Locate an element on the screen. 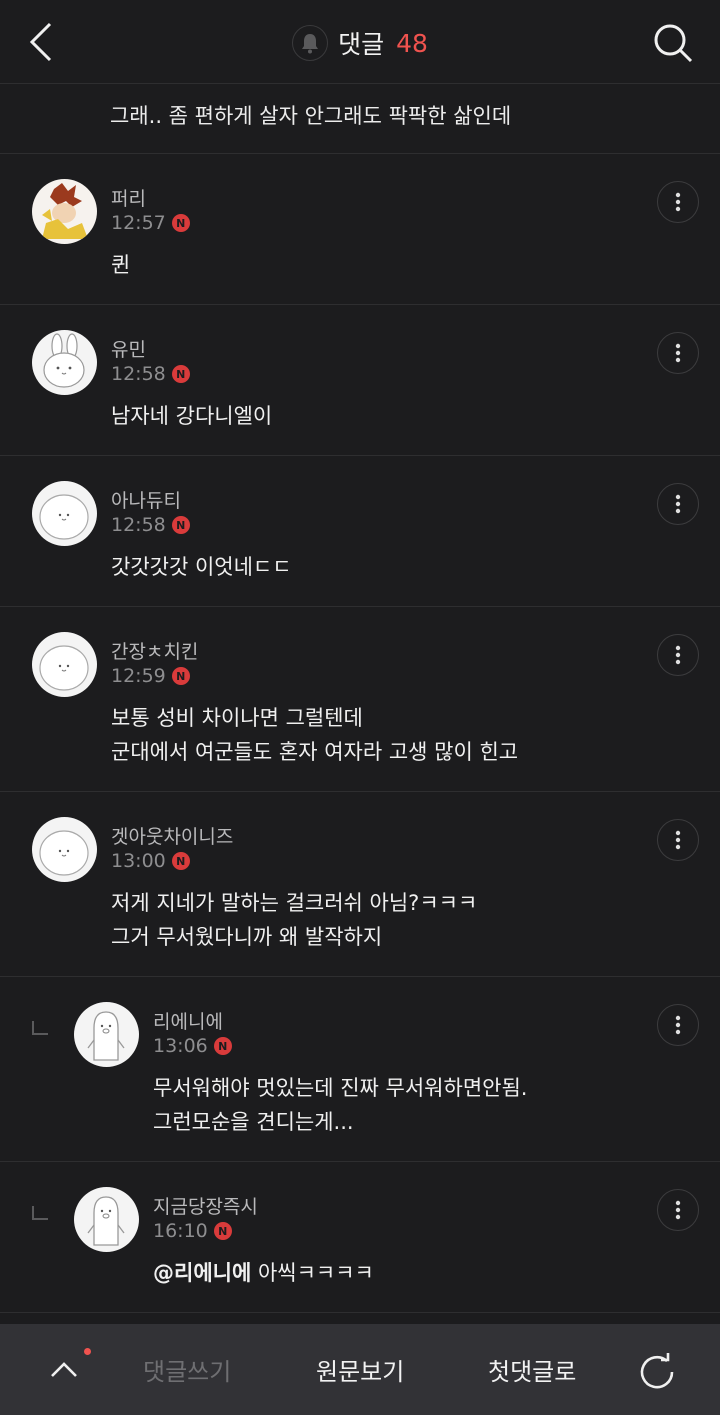 This screenshot has width=720, height=1415. comment-line: 갓갓갓갓 이엇네ㄷㄷ is located at coordinates (201, 567).